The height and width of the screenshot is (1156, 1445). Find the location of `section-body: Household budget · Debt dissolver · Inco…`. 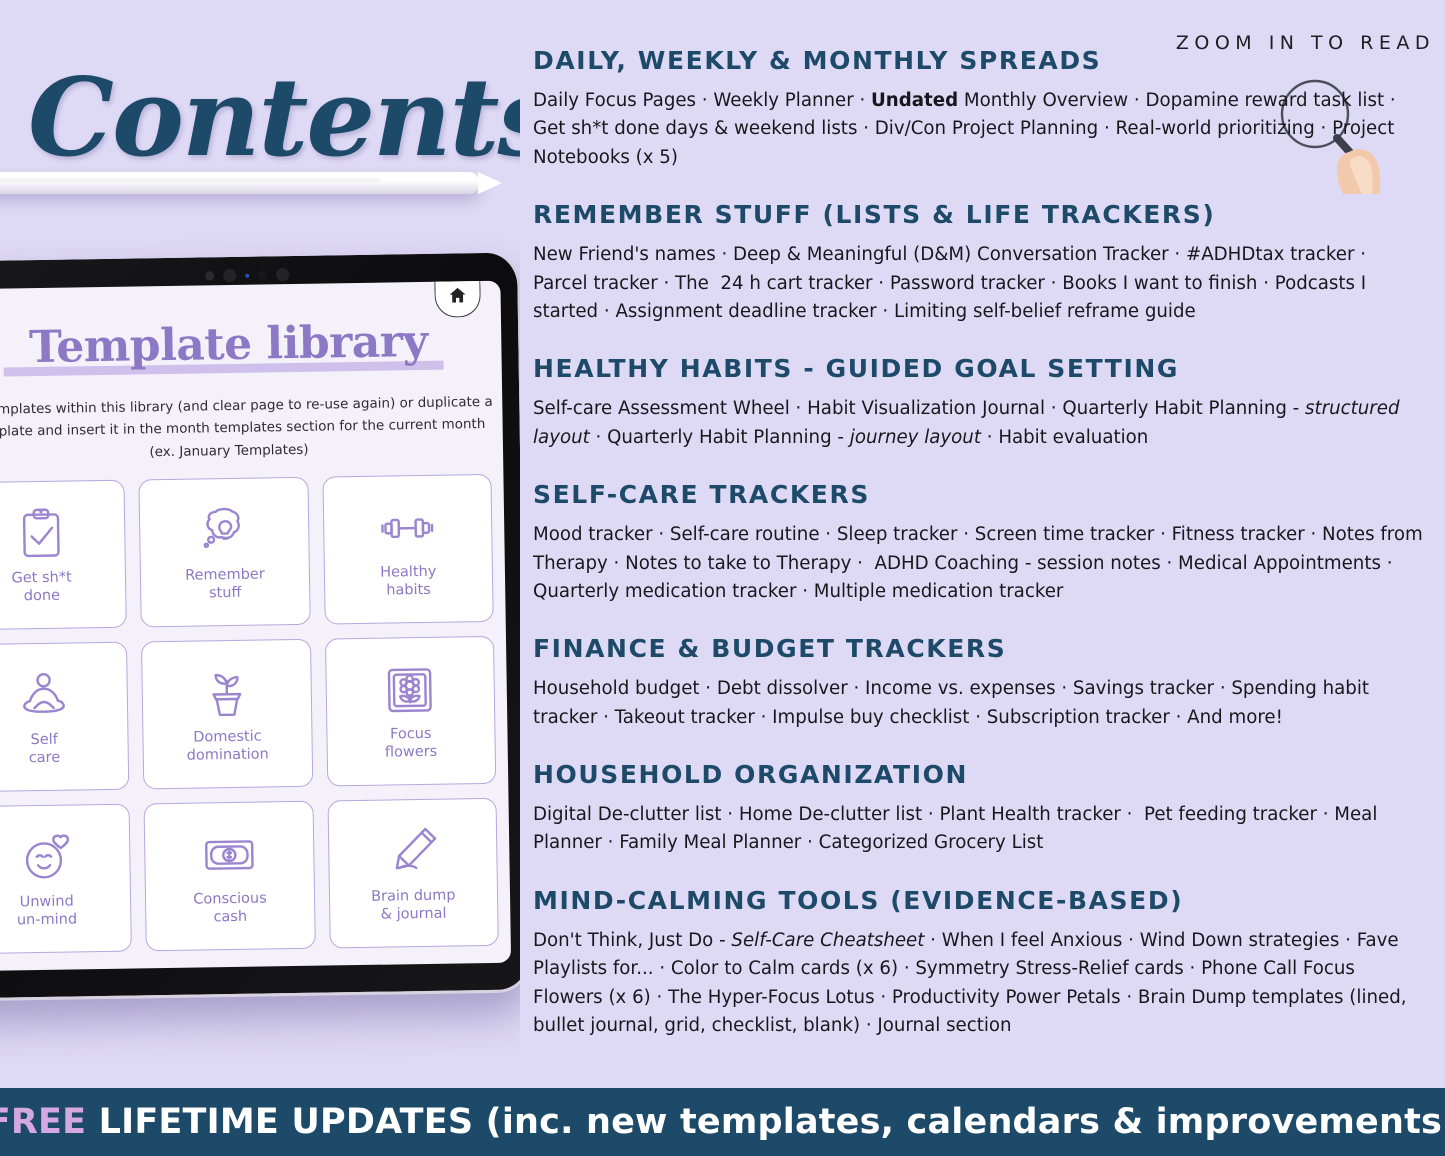

section-body: Household budget · Debt dissolver · Inco… is located at coordinates (951, 703).